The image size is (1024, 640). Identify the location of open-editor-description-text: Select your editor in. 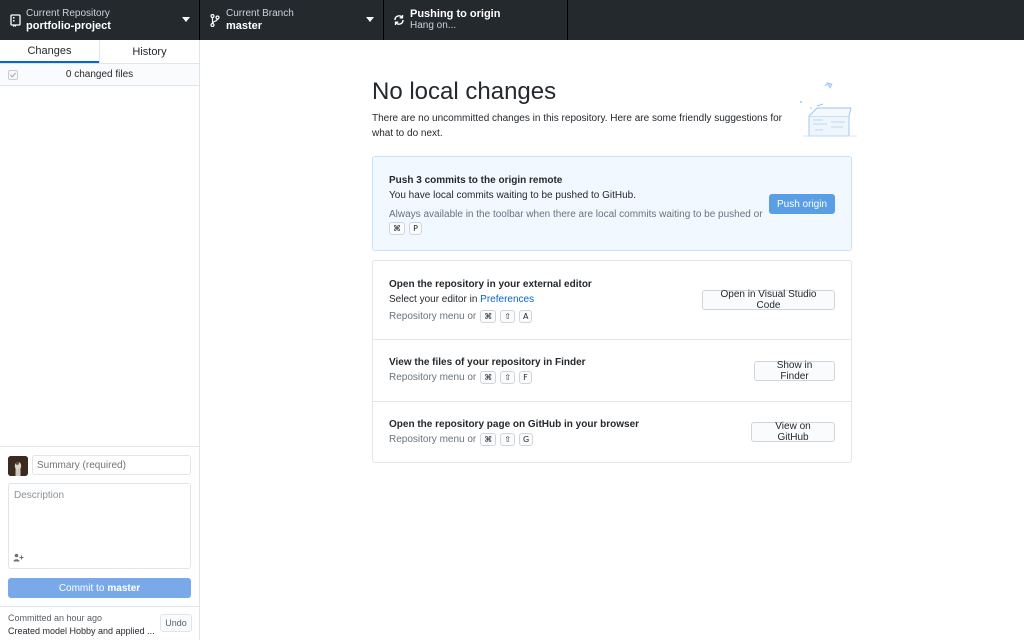
(433, 299).